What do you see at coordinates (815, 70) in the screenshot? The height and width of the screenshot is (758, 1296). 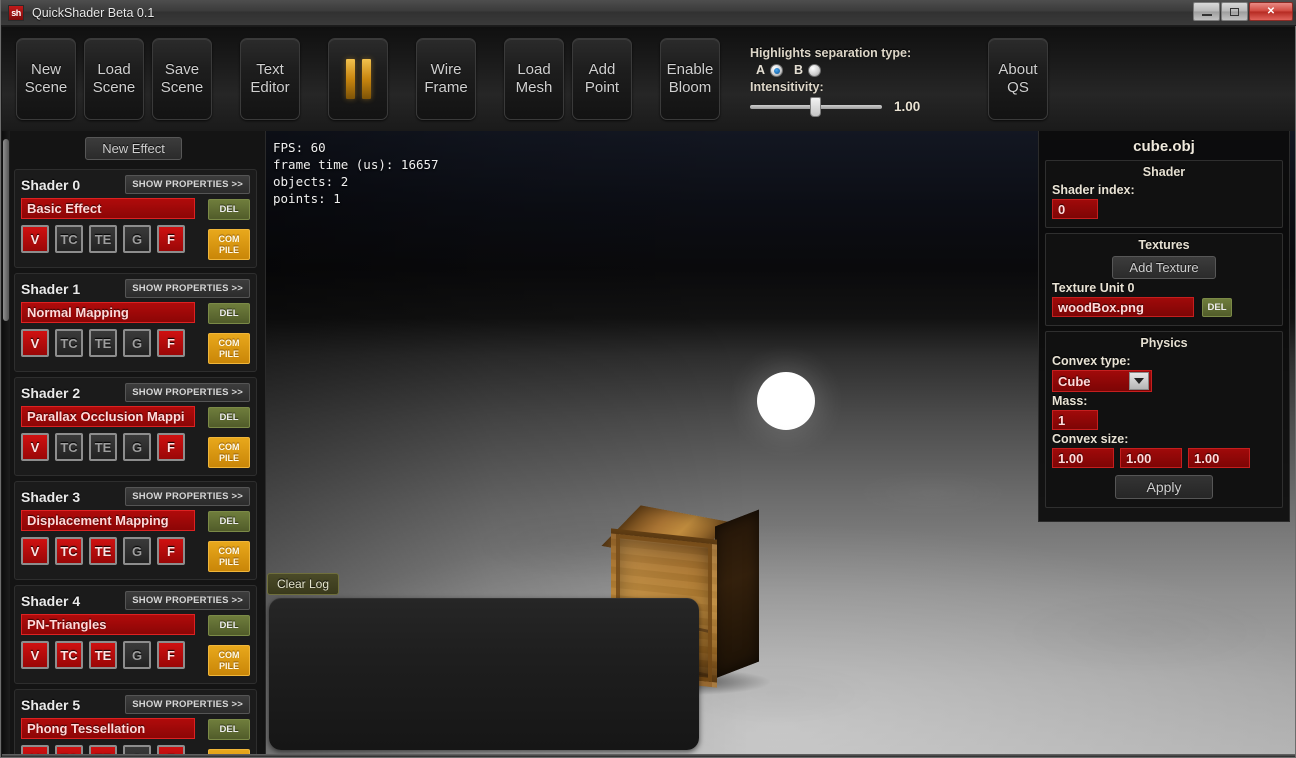 I see `radio-b-button` at bounding box center [815, 70].